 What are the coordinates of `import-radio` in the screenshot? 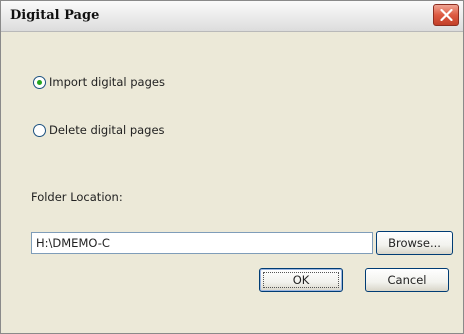 It's located at (39, 82).